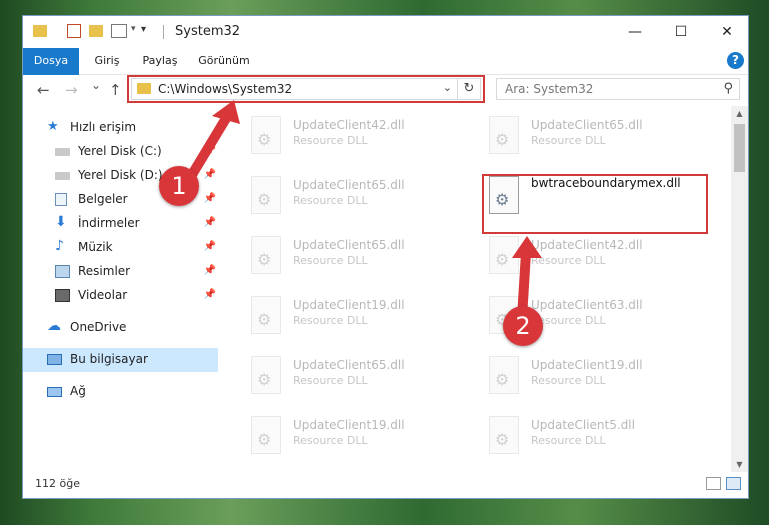 The height and width of the screenshot is (525, 769). I want to click on file-name: UpdateClient42.dll, so click(349, 125).